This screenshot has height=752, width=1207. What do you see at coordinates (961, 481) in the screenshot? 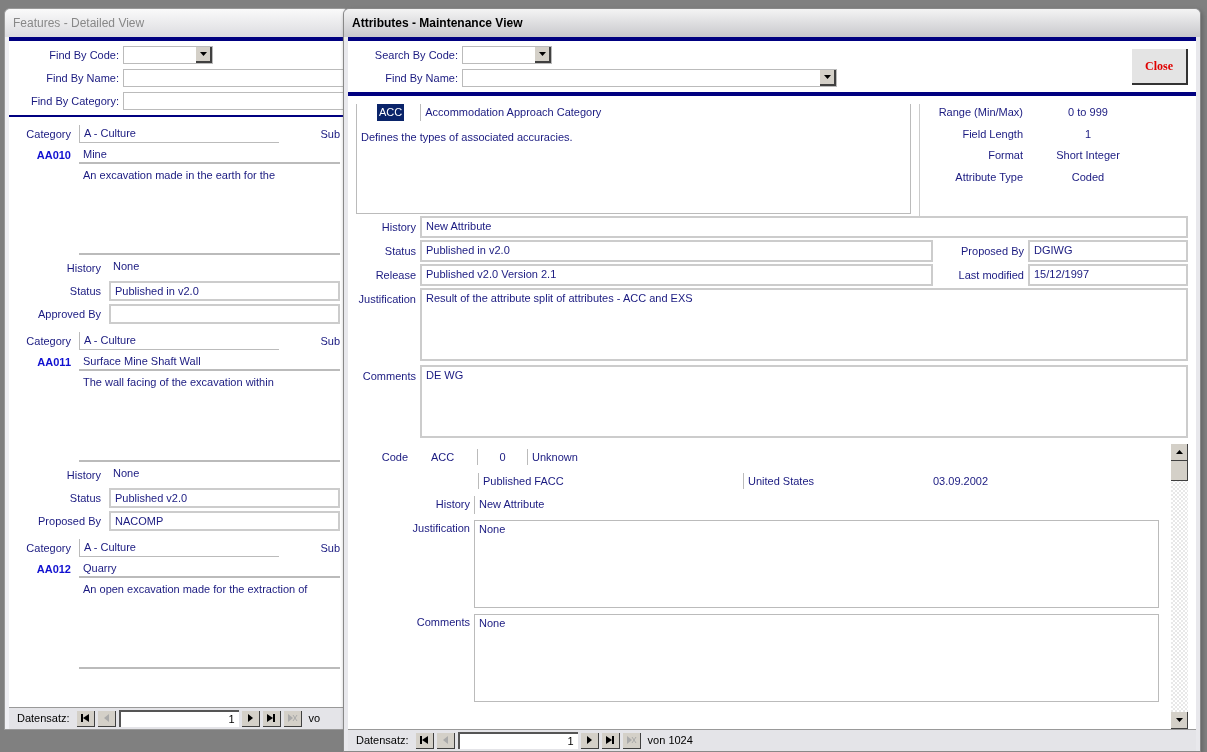
I see `value-date: 03.09.2002` at bounding box center [961, 481].